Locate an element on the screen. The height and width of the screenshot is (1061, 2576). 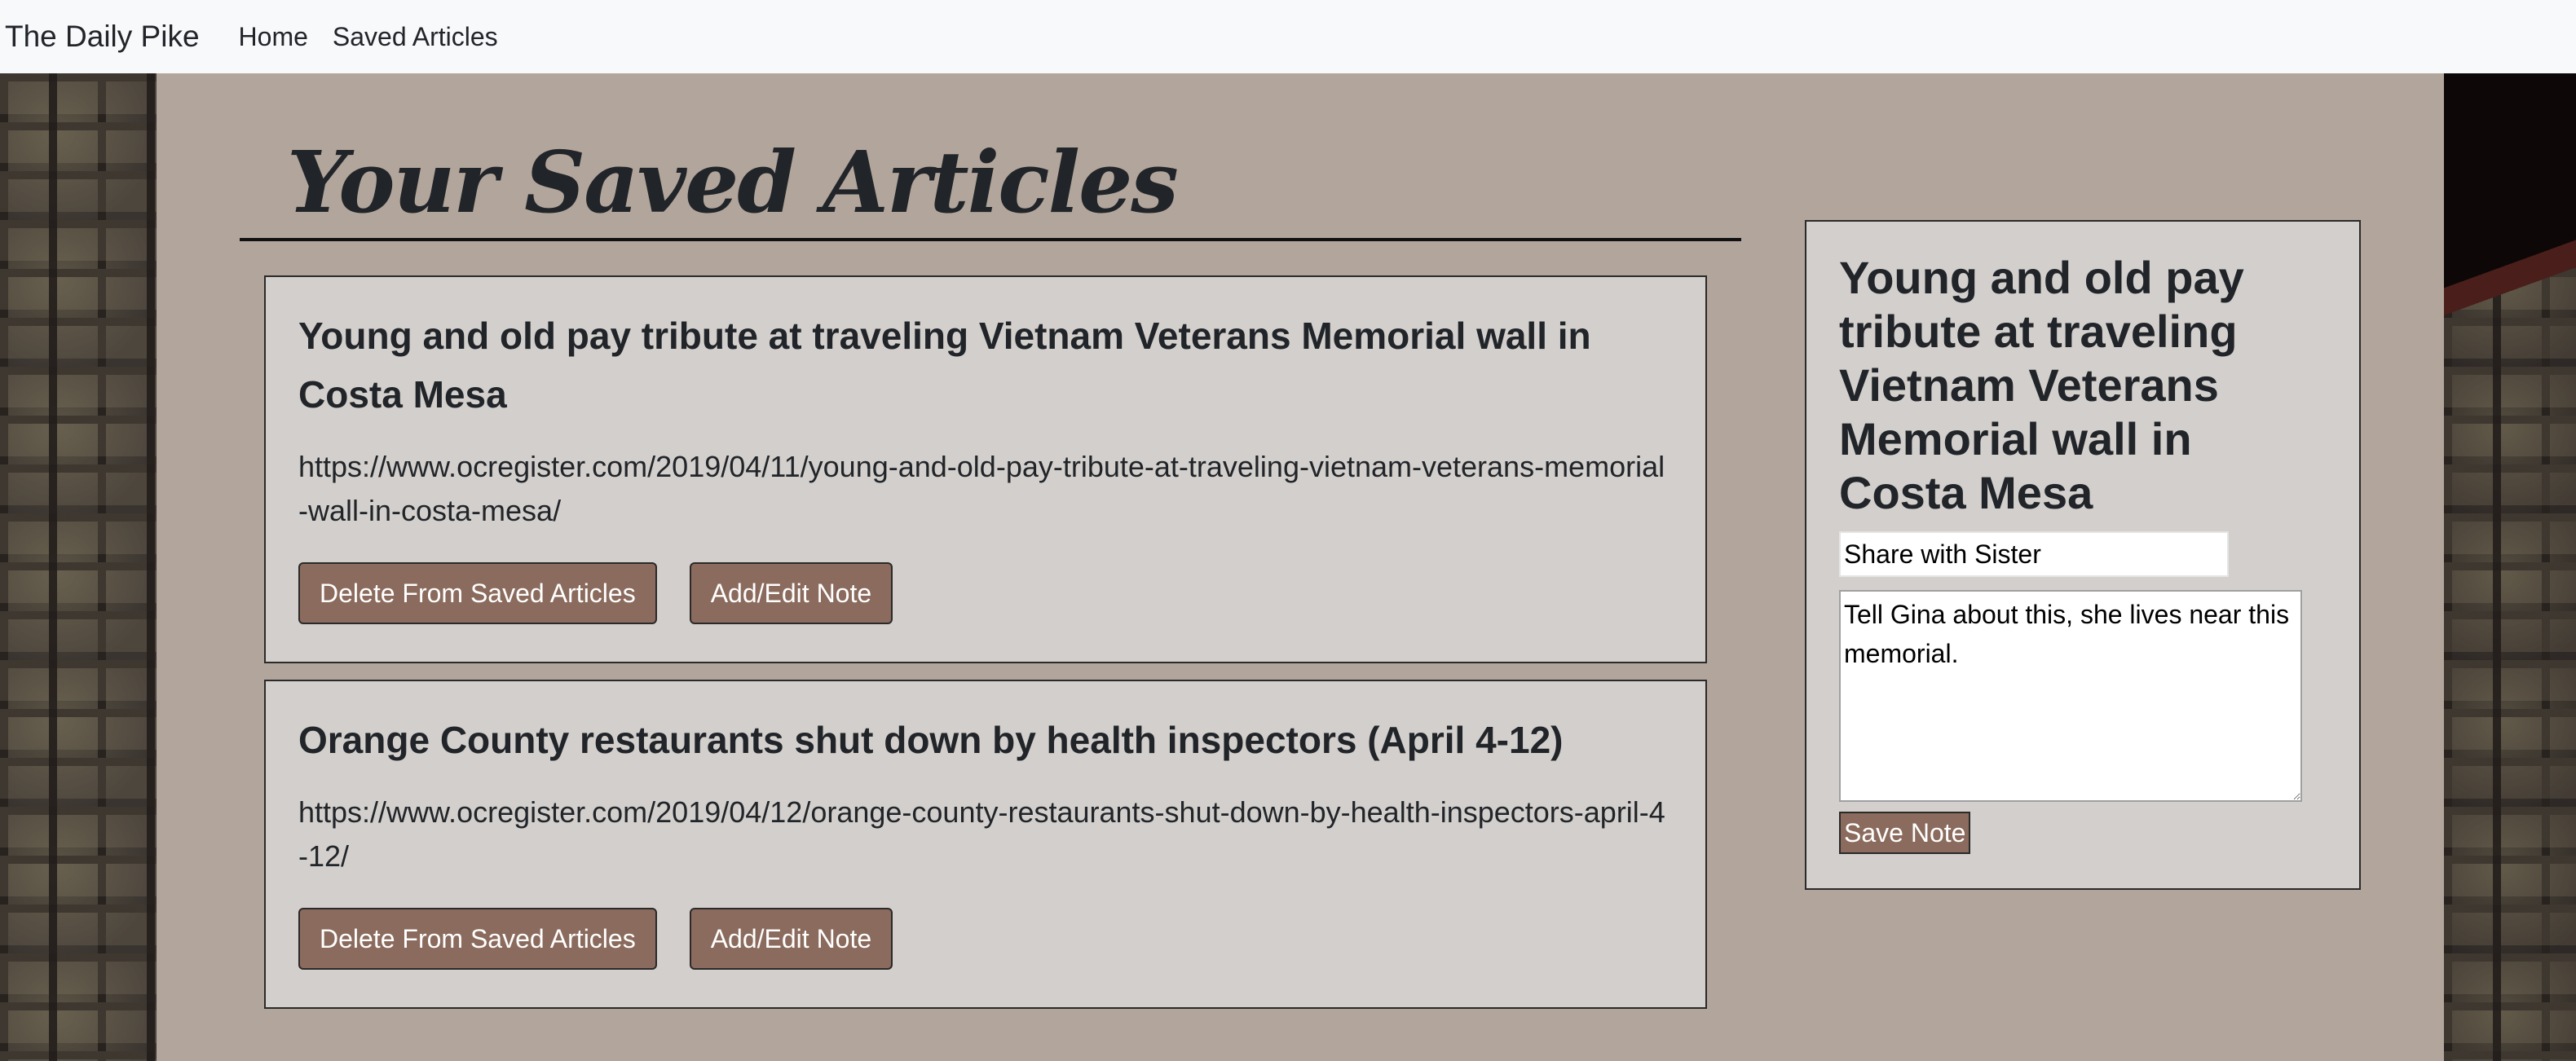
navbar: The Daily Pike Home Saved Articles is located at coordinates (1288, 36).